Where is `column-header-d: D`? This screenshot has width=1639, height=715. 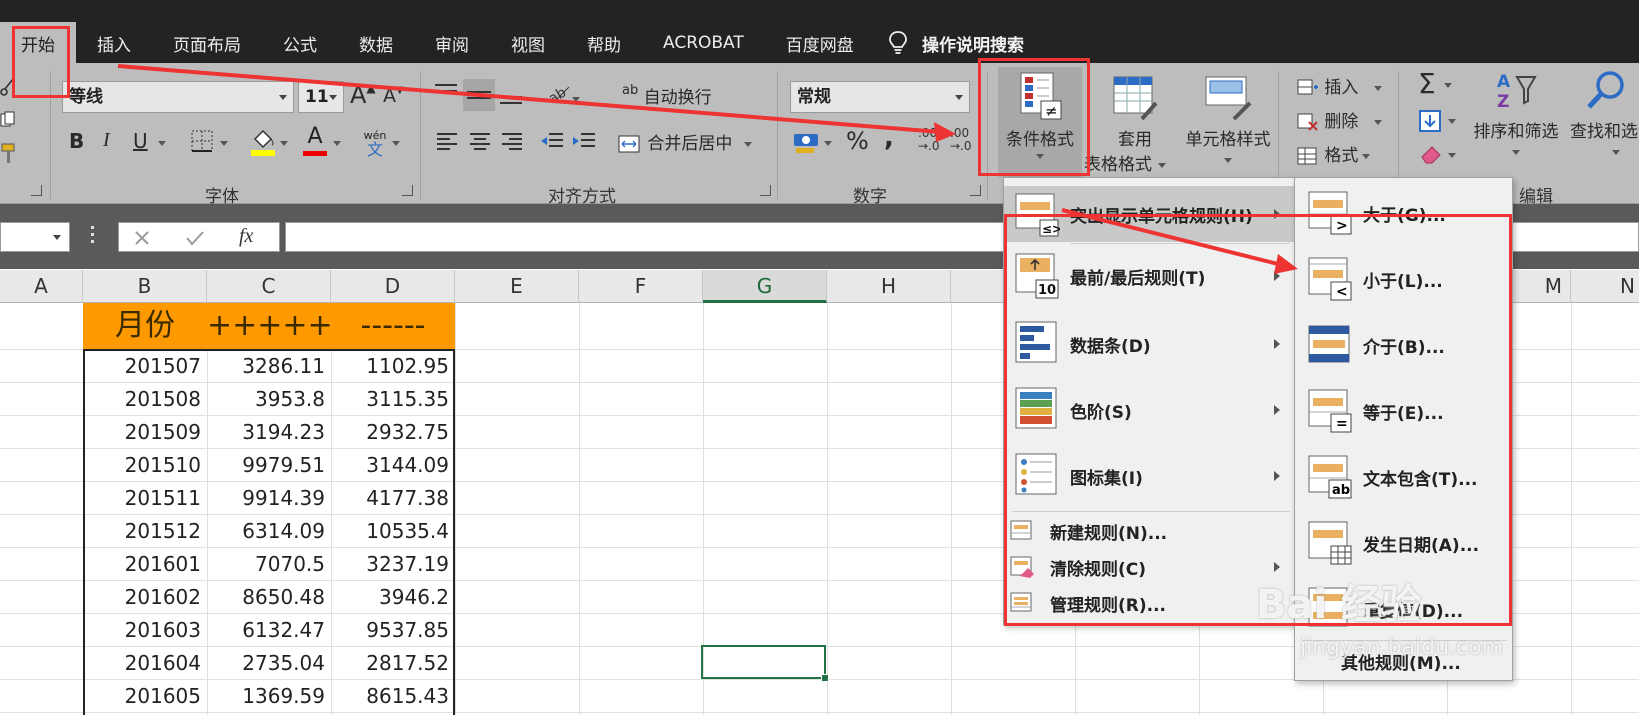
column-header-d: D is located at coordinates (393, 286).